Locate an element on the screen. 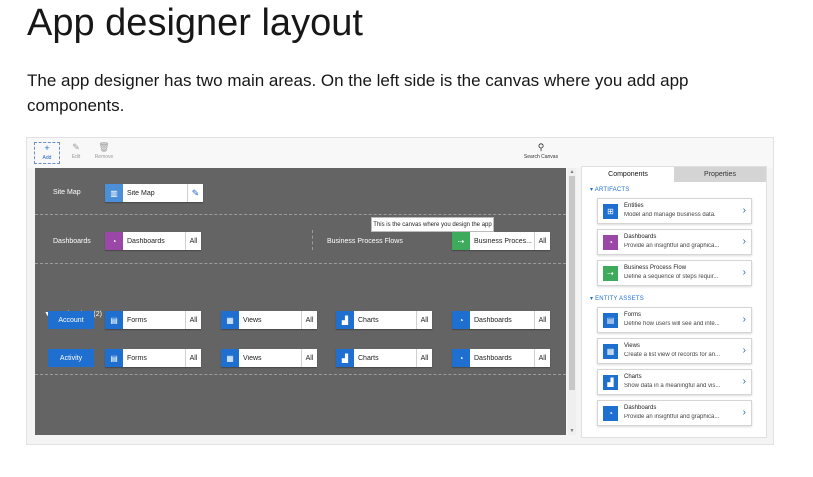 This screenshot has height=477, width=813. add-button: + Add is located at coordinates (47, 153).